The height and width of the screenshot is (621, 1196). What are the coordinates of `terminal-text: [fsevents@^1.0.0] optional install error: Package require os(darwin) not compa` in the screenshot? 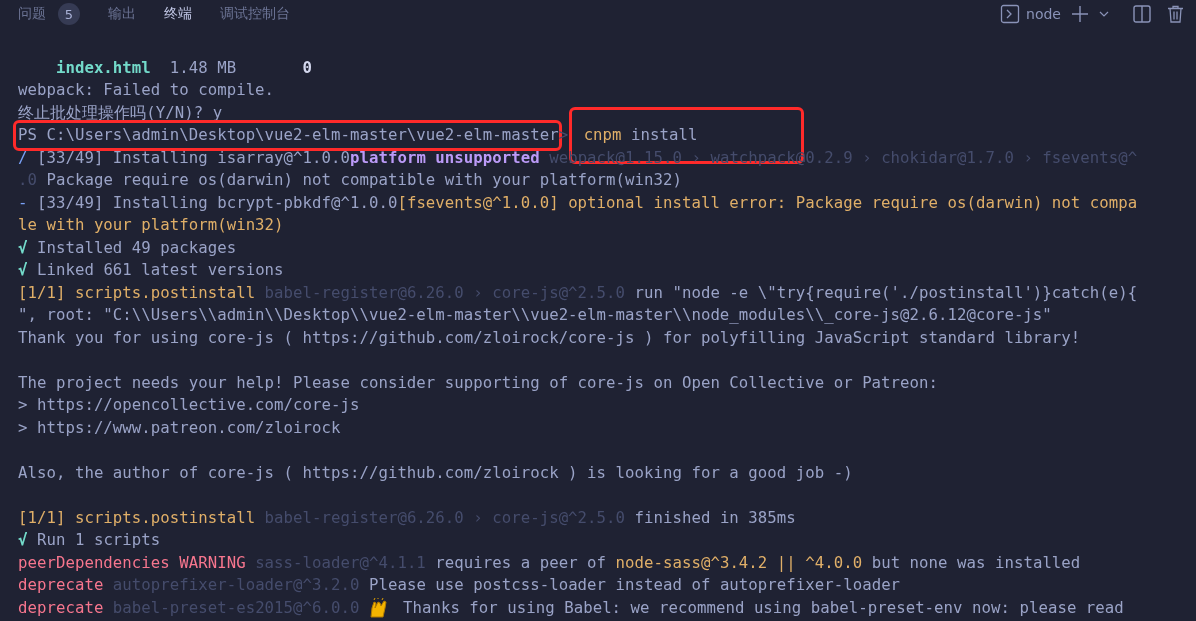 It's located at (767, 202).